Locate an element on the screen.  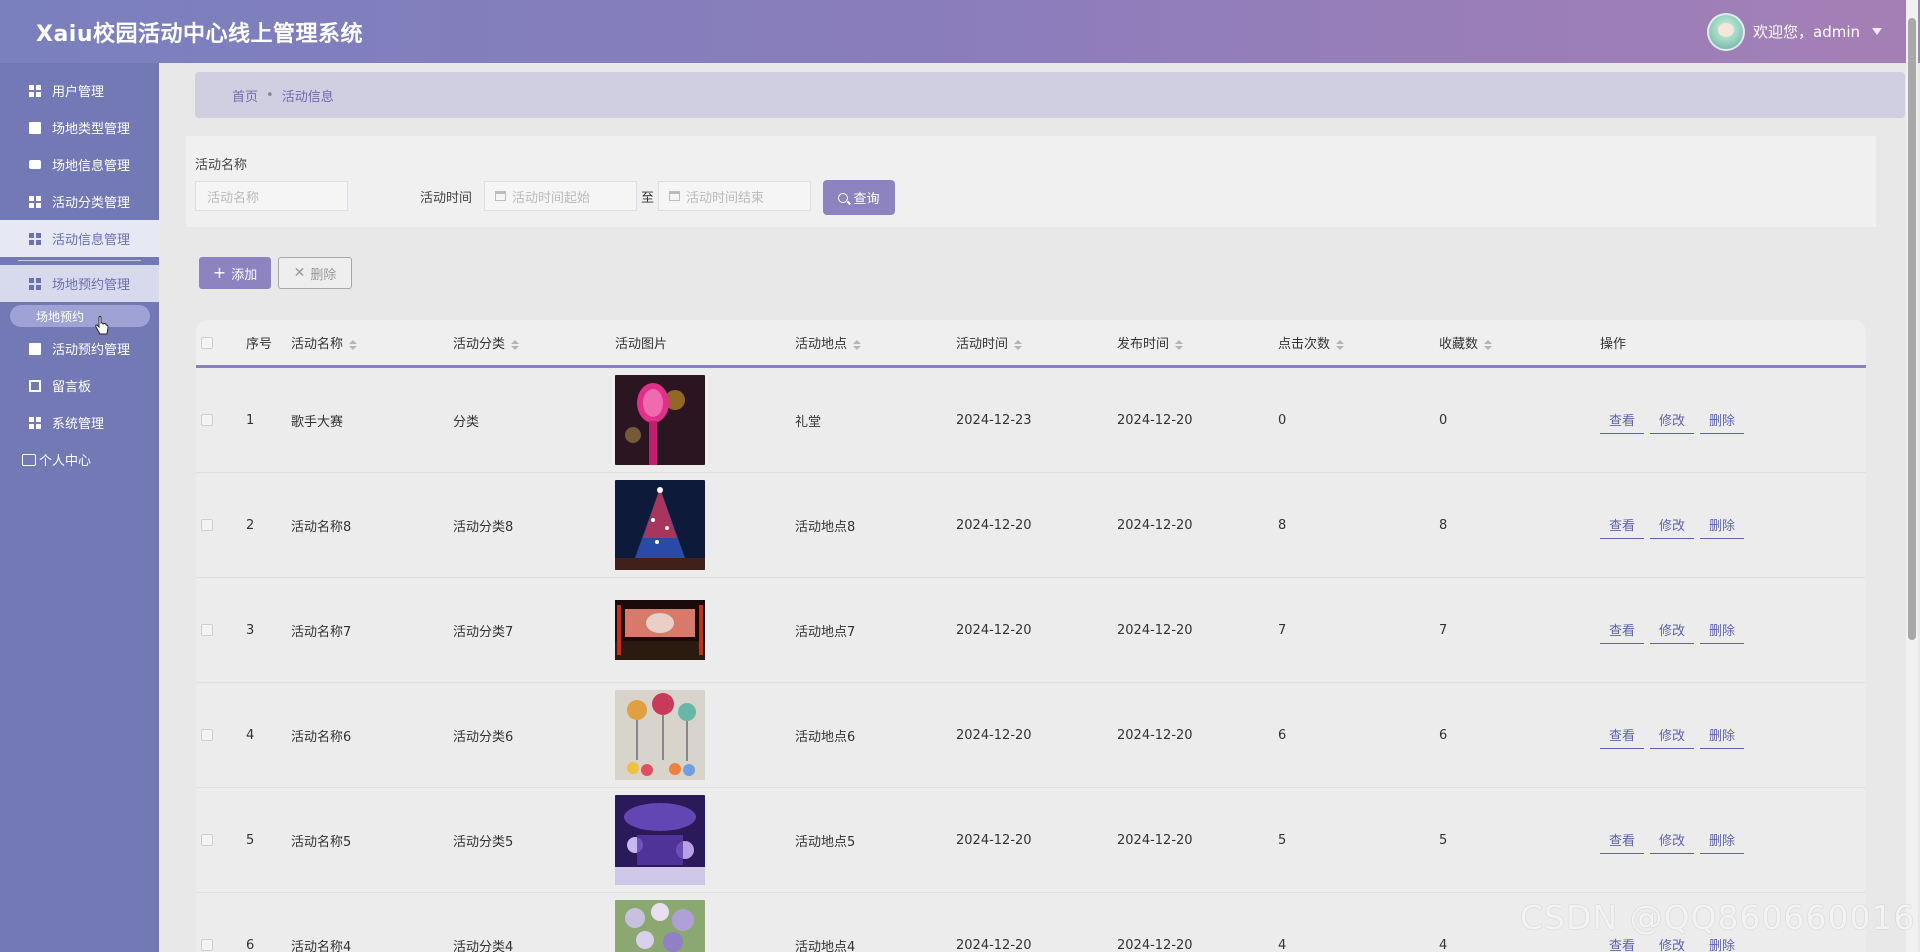
user-menu: 欢迎您，admin is located at coordinates (1794, 31).